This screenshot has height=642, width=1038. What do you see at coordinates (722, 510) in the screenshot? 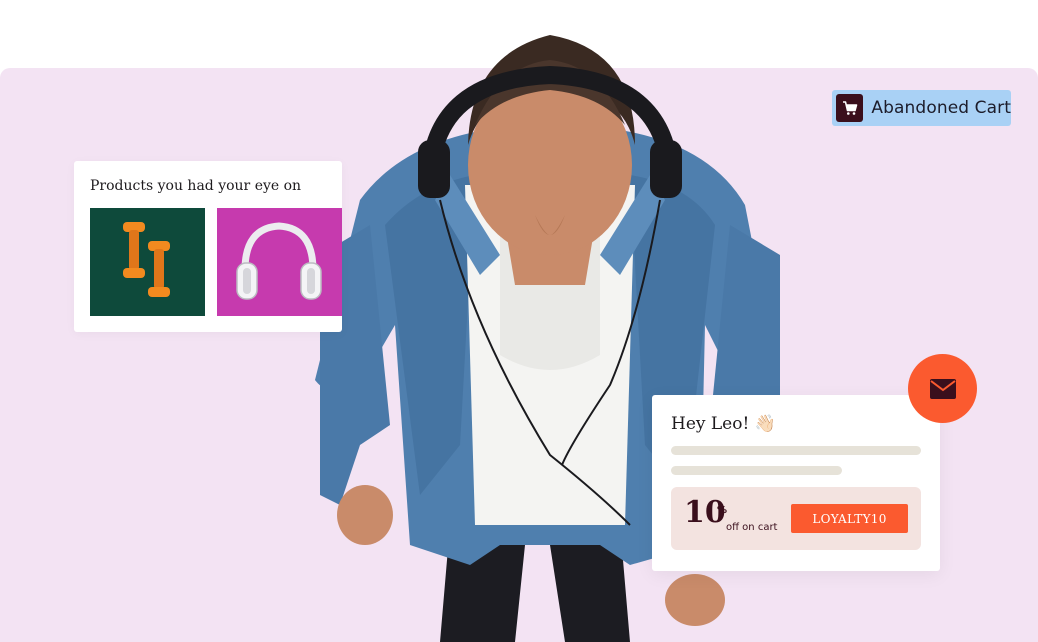
I see `discount-percent-sign: %` at bounding box center [722, 510].